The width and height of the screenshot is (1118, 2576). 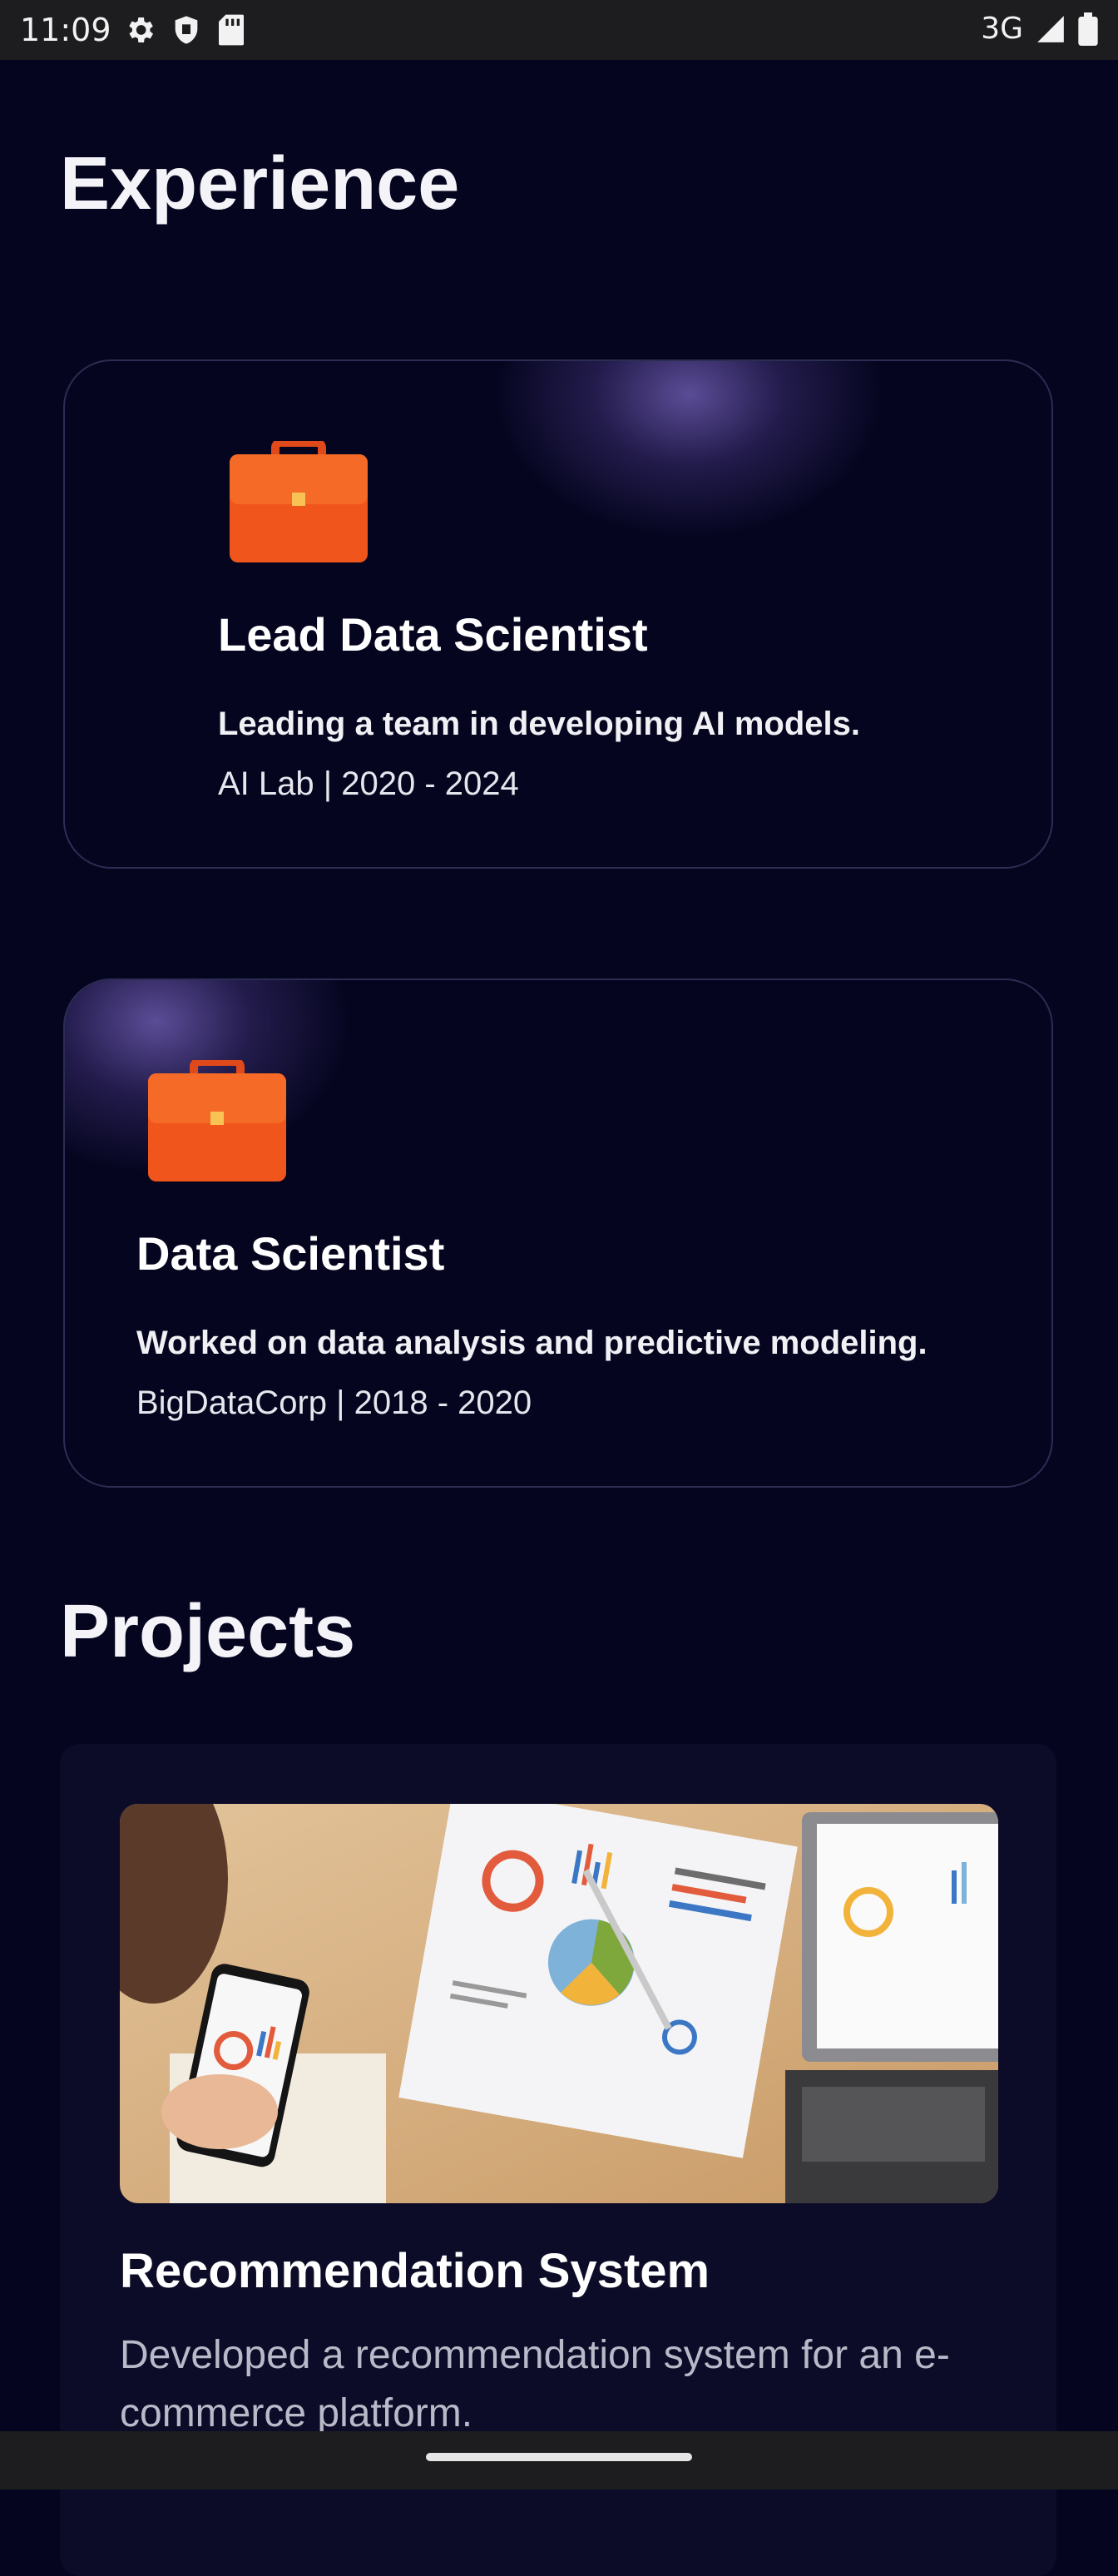 I want to click on status-bar: 11:09 3G, so click(x=559, y=30).